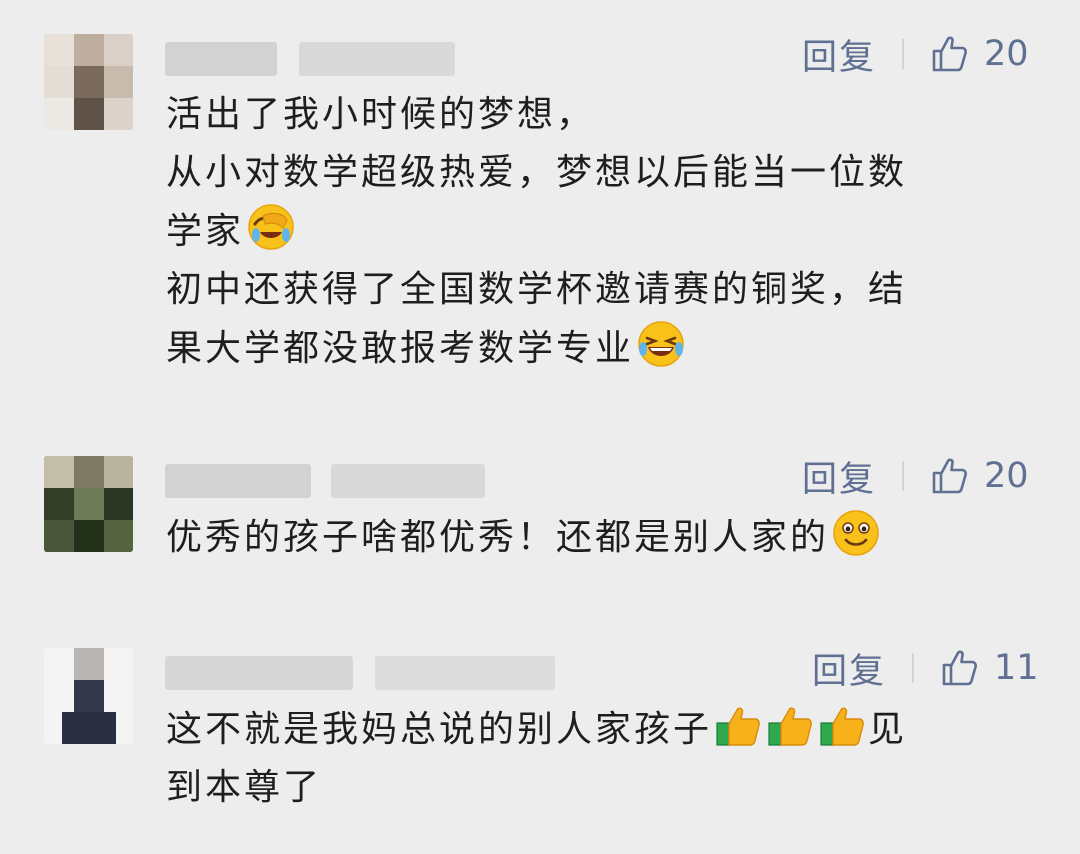 Image resolution: width=1080 pixels, height=854 pixels. Describe the element at coordinates (244, 787) in the screenshot. I see `comment-line: 到本尊了` at that location.